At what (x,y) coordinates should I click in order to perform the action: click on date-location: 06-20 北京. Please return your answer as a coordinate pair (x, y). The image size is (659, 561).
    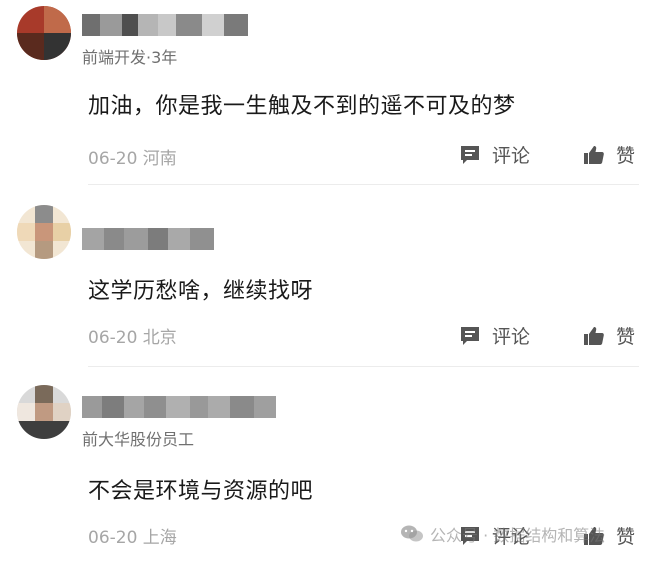
    Looking at the image, I should click on (132, 338).